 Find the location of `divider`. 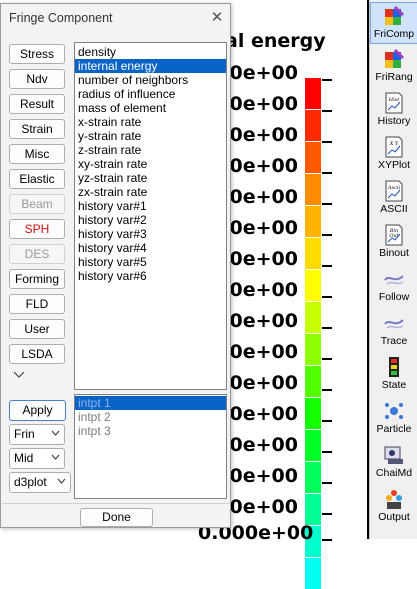

divider is located at coordinates (115, 503).